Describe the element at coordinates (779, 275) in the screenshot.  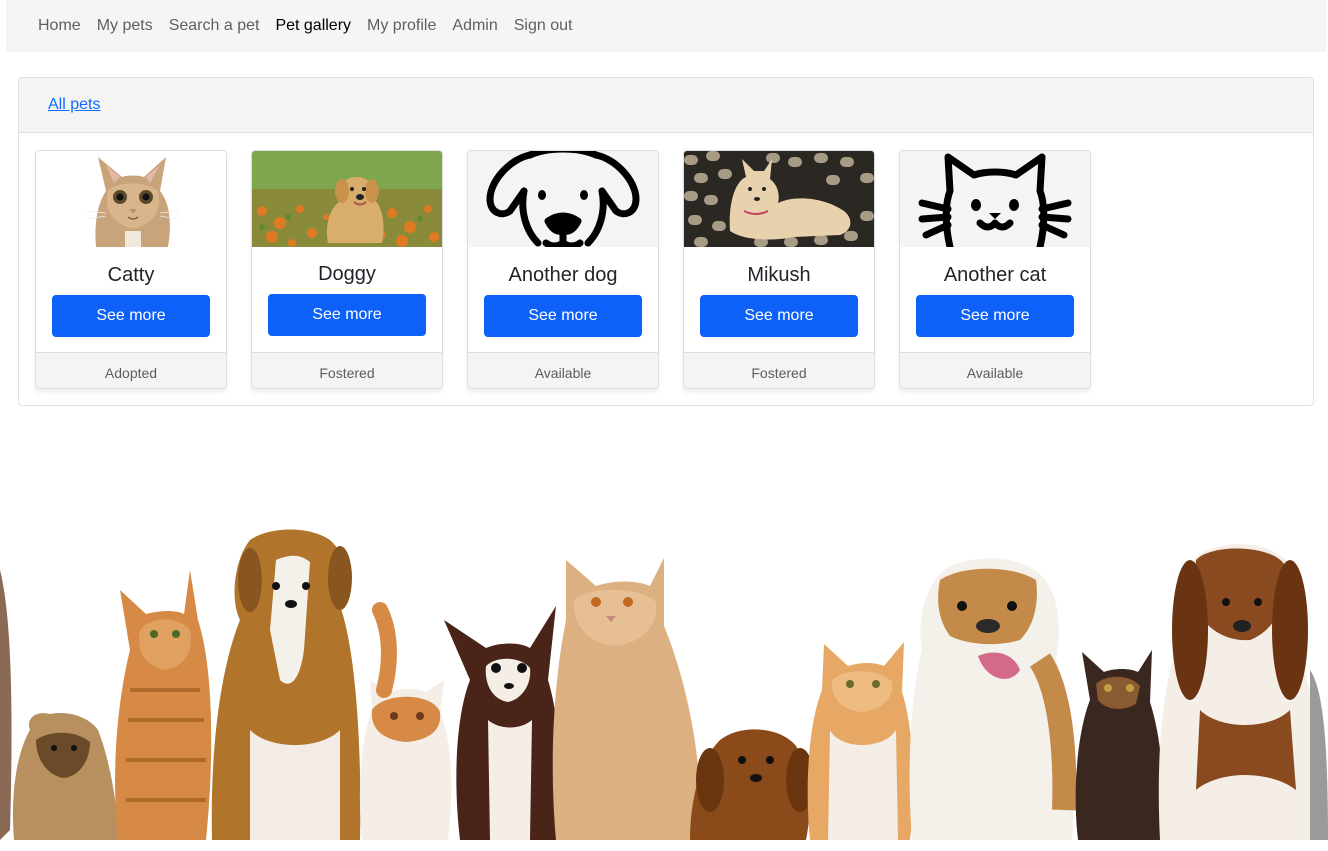
I see `pet-name: Mikush` at that location.